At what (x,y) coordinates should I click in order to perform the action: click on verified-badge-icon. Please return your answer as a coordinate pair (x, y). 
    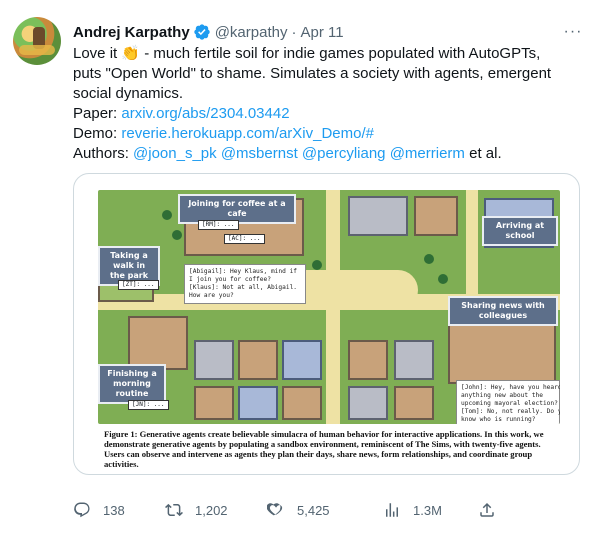
    Looking at the image, I should click on (202, 32).